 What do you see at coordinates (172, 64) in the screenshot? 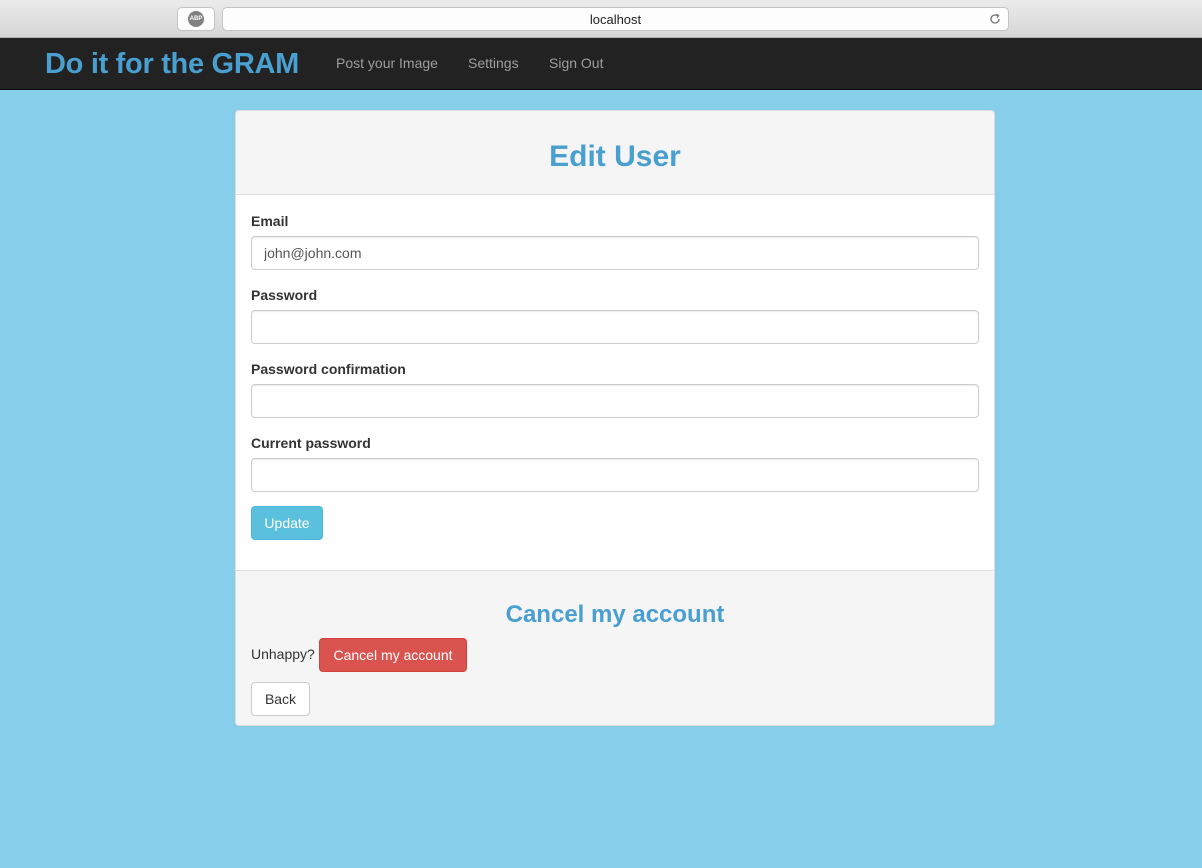
I see `brand-link: Do it for the GRAM` at bounding box center [172, 64].